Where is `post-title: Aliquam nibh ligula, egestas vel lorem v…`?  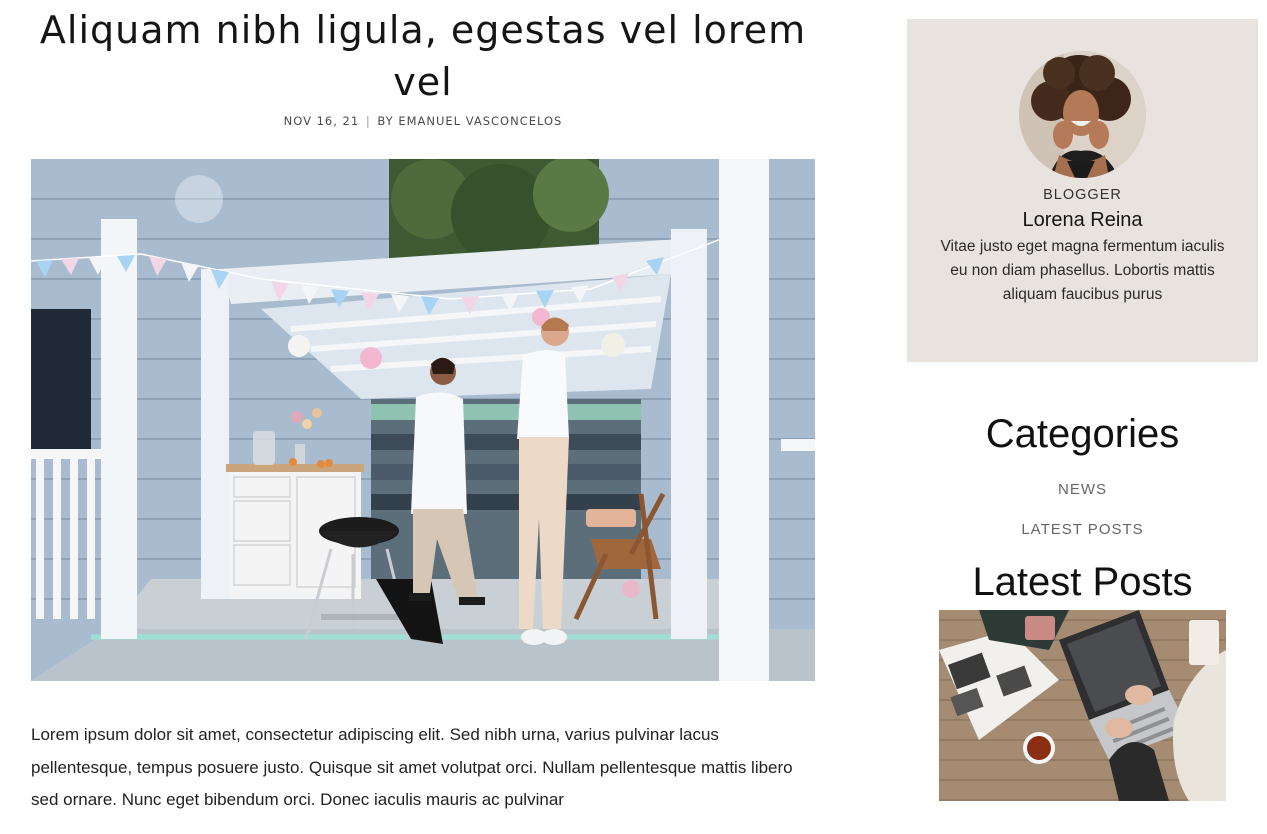
post-title: Aliquam nibh ligula, egestas vel lorem v… is located at coordinates (423, 56).